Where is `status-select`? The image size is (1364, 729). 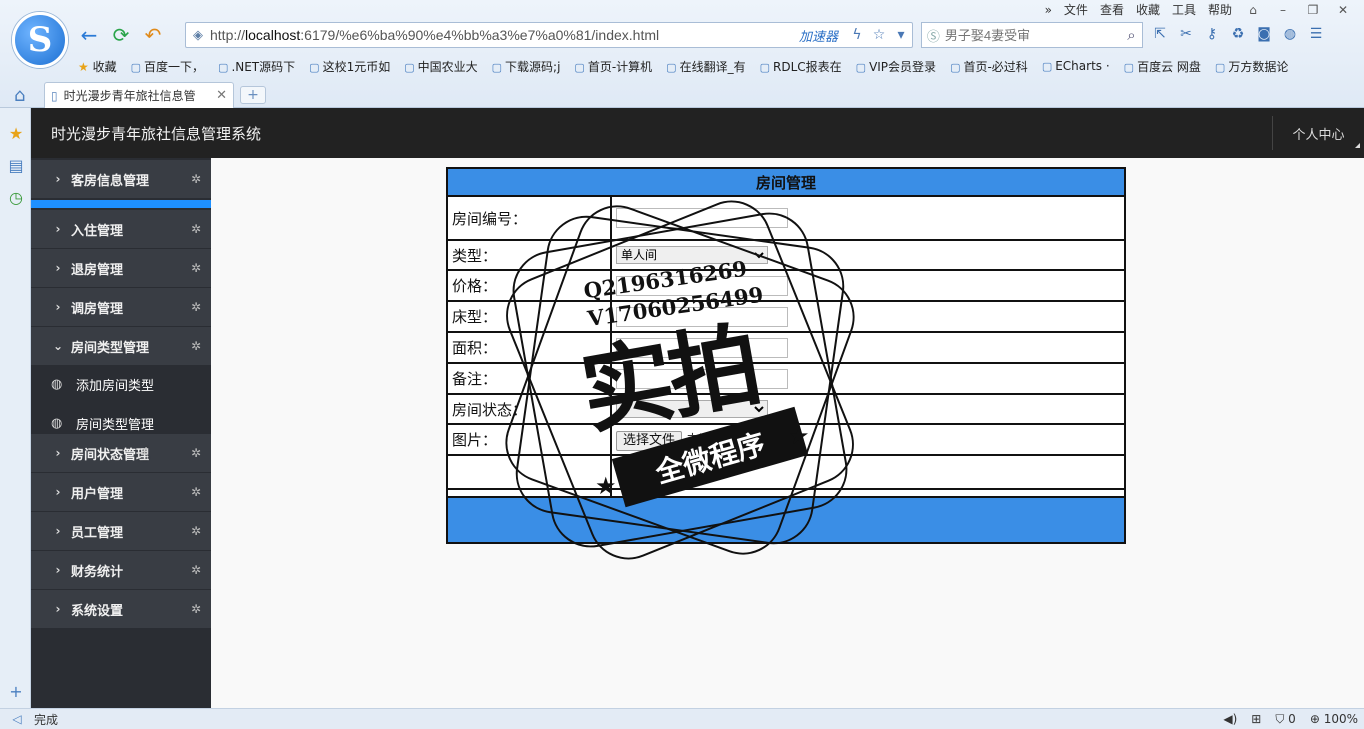
status-select is located at coordinates (692, 409).